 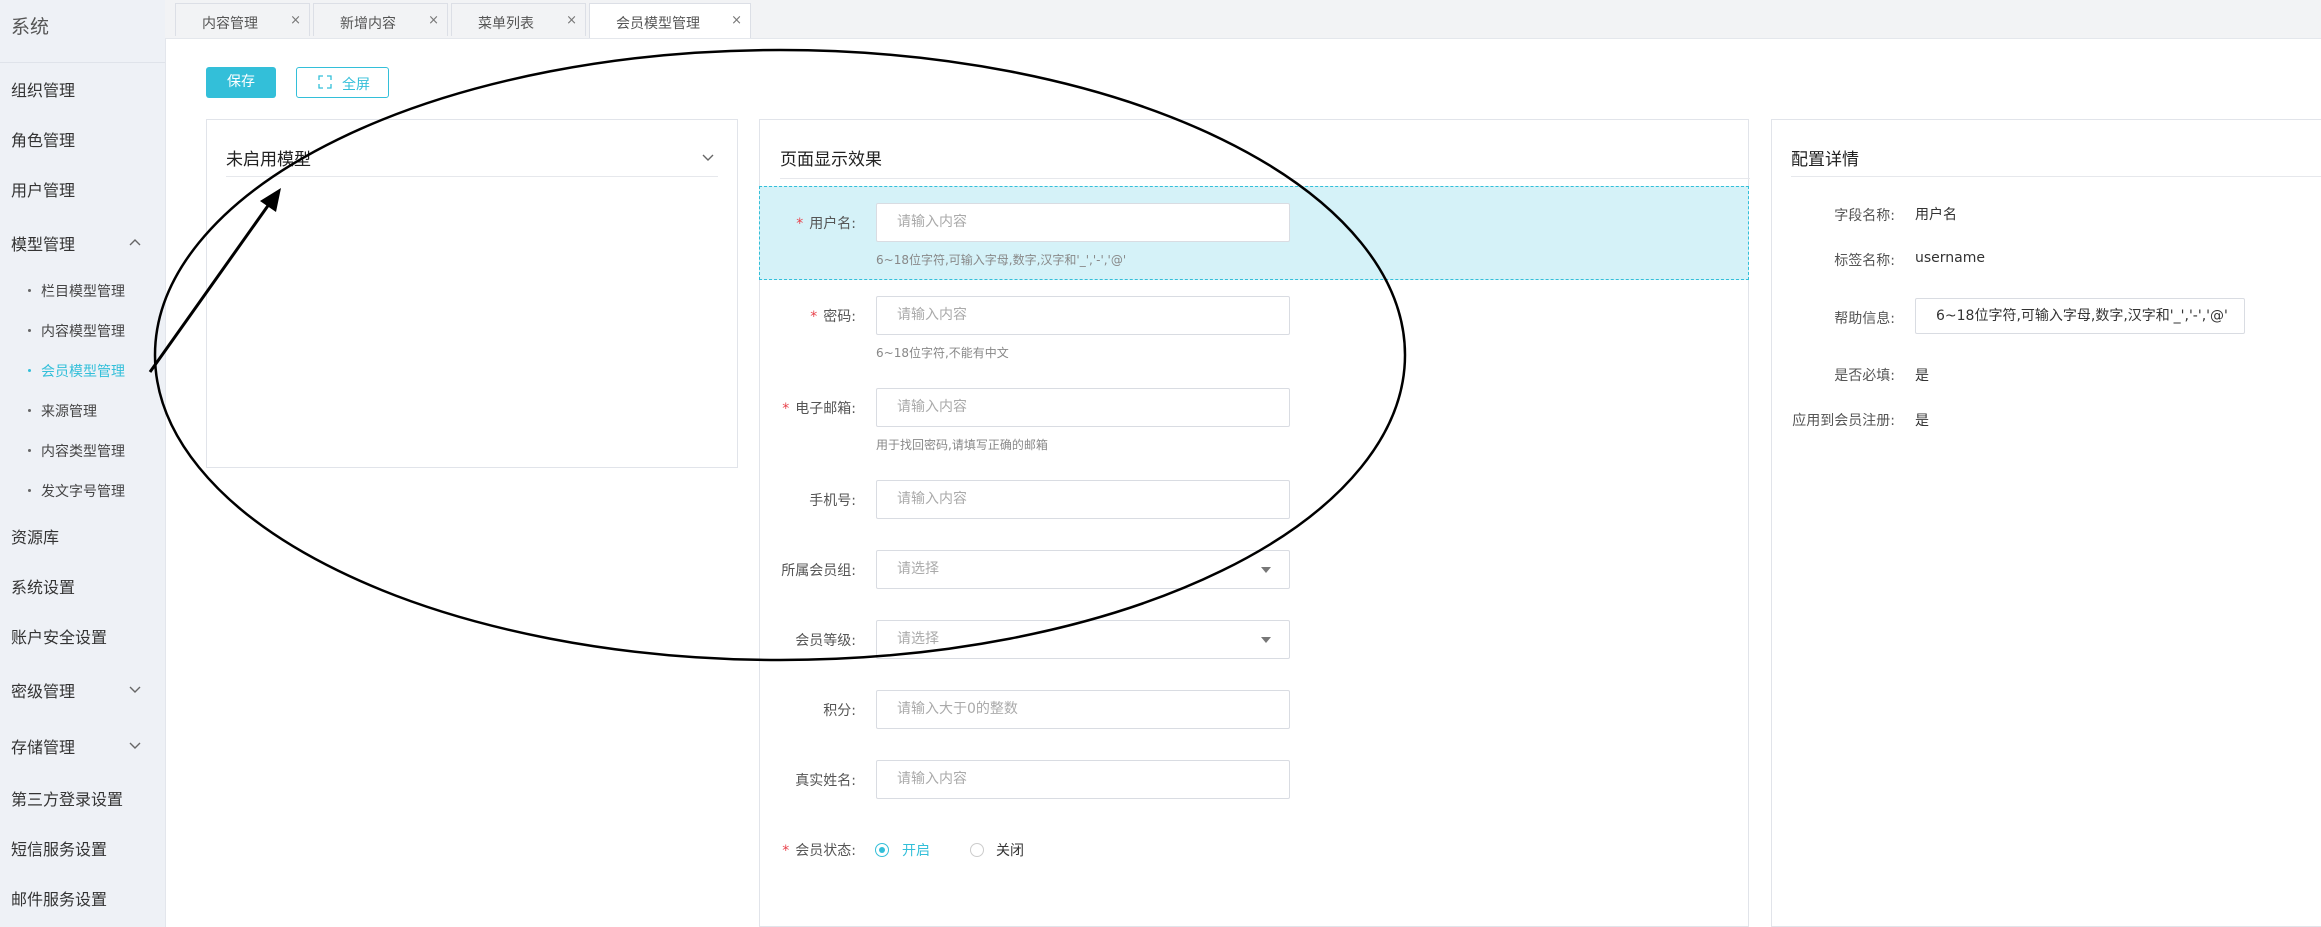 I want to click on sidebar-item-user: 用户管理, so click(x=43, y=189).